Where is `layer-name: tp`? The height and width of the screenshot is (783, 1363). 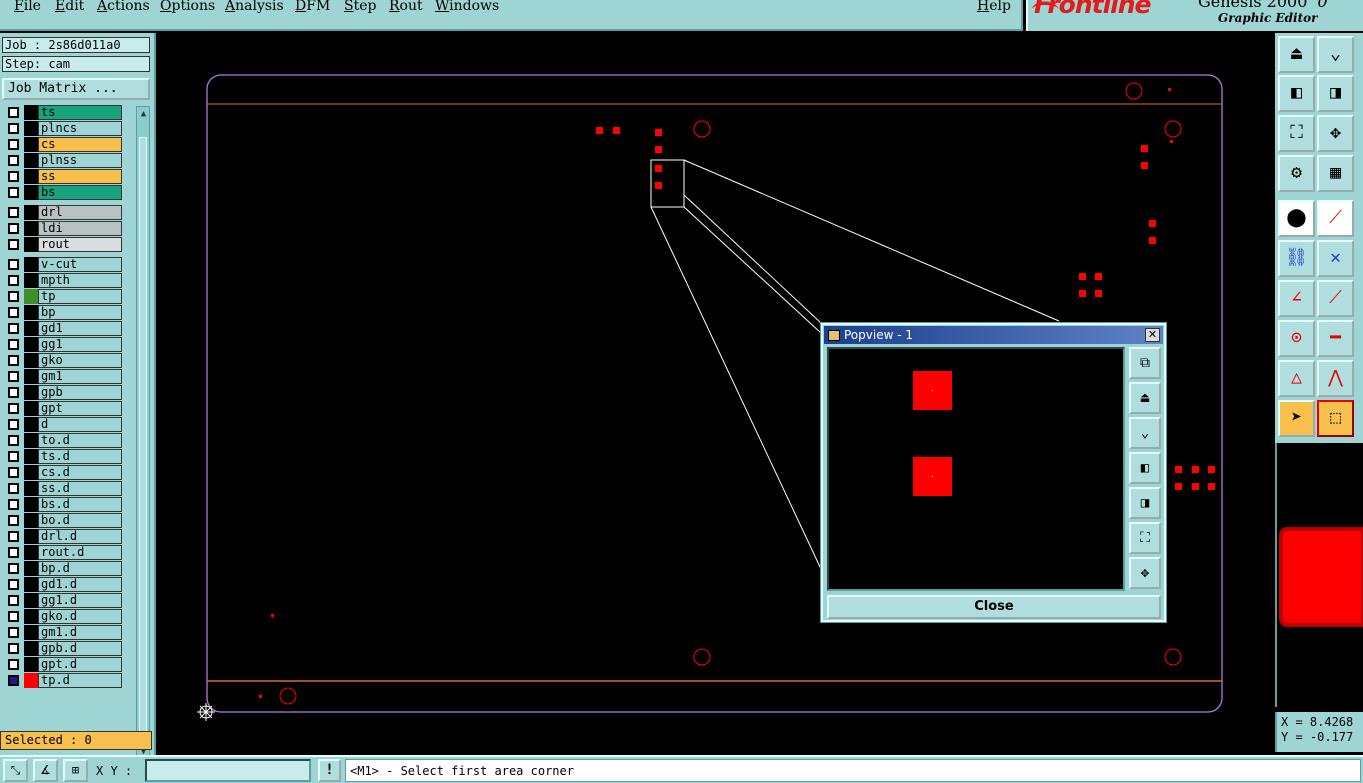 layer-name: tp is located at coordinates (80, 296).